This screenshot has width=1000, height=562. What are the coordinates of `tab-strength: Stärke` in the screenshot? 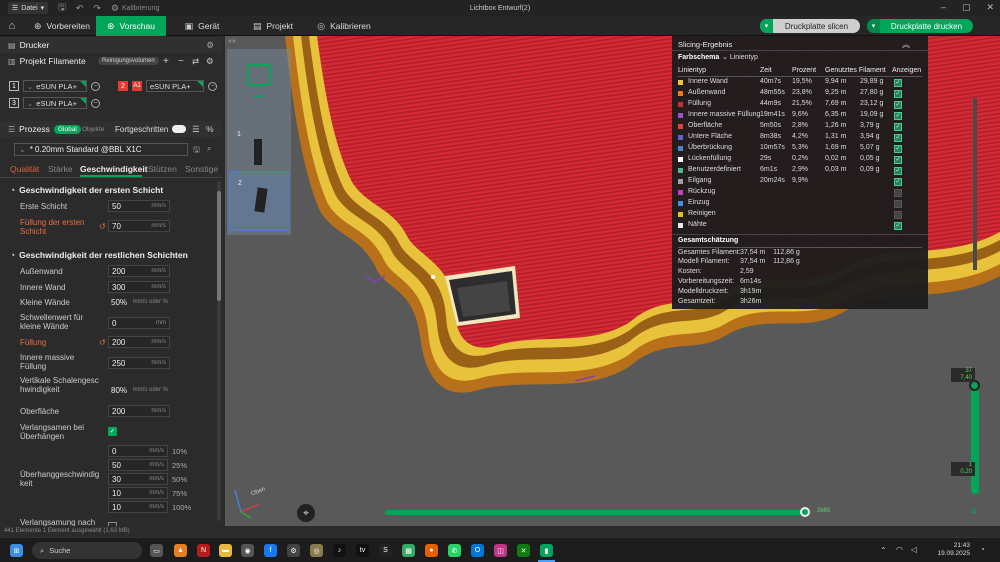 It's located at (60, 169).